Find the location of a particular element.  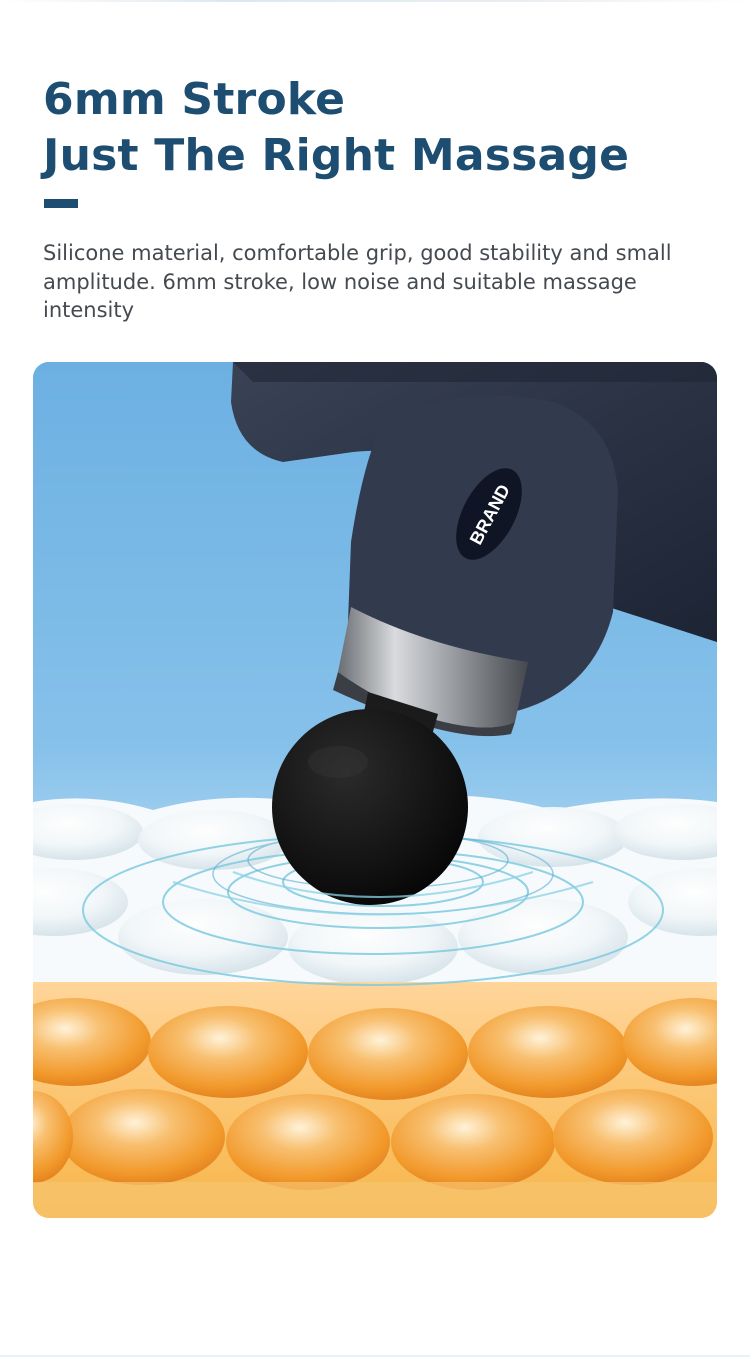

top-divider is located at coordinates (375, 1).